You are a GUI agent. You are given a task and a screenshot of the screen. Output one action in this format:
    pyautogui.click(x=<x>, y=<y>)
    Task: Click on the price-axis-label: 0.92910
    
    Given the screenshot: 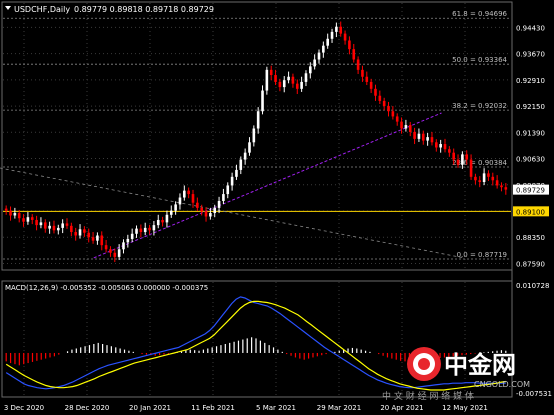 What is the action you would take?
    pyautogui.click(x=530, y=81)
    